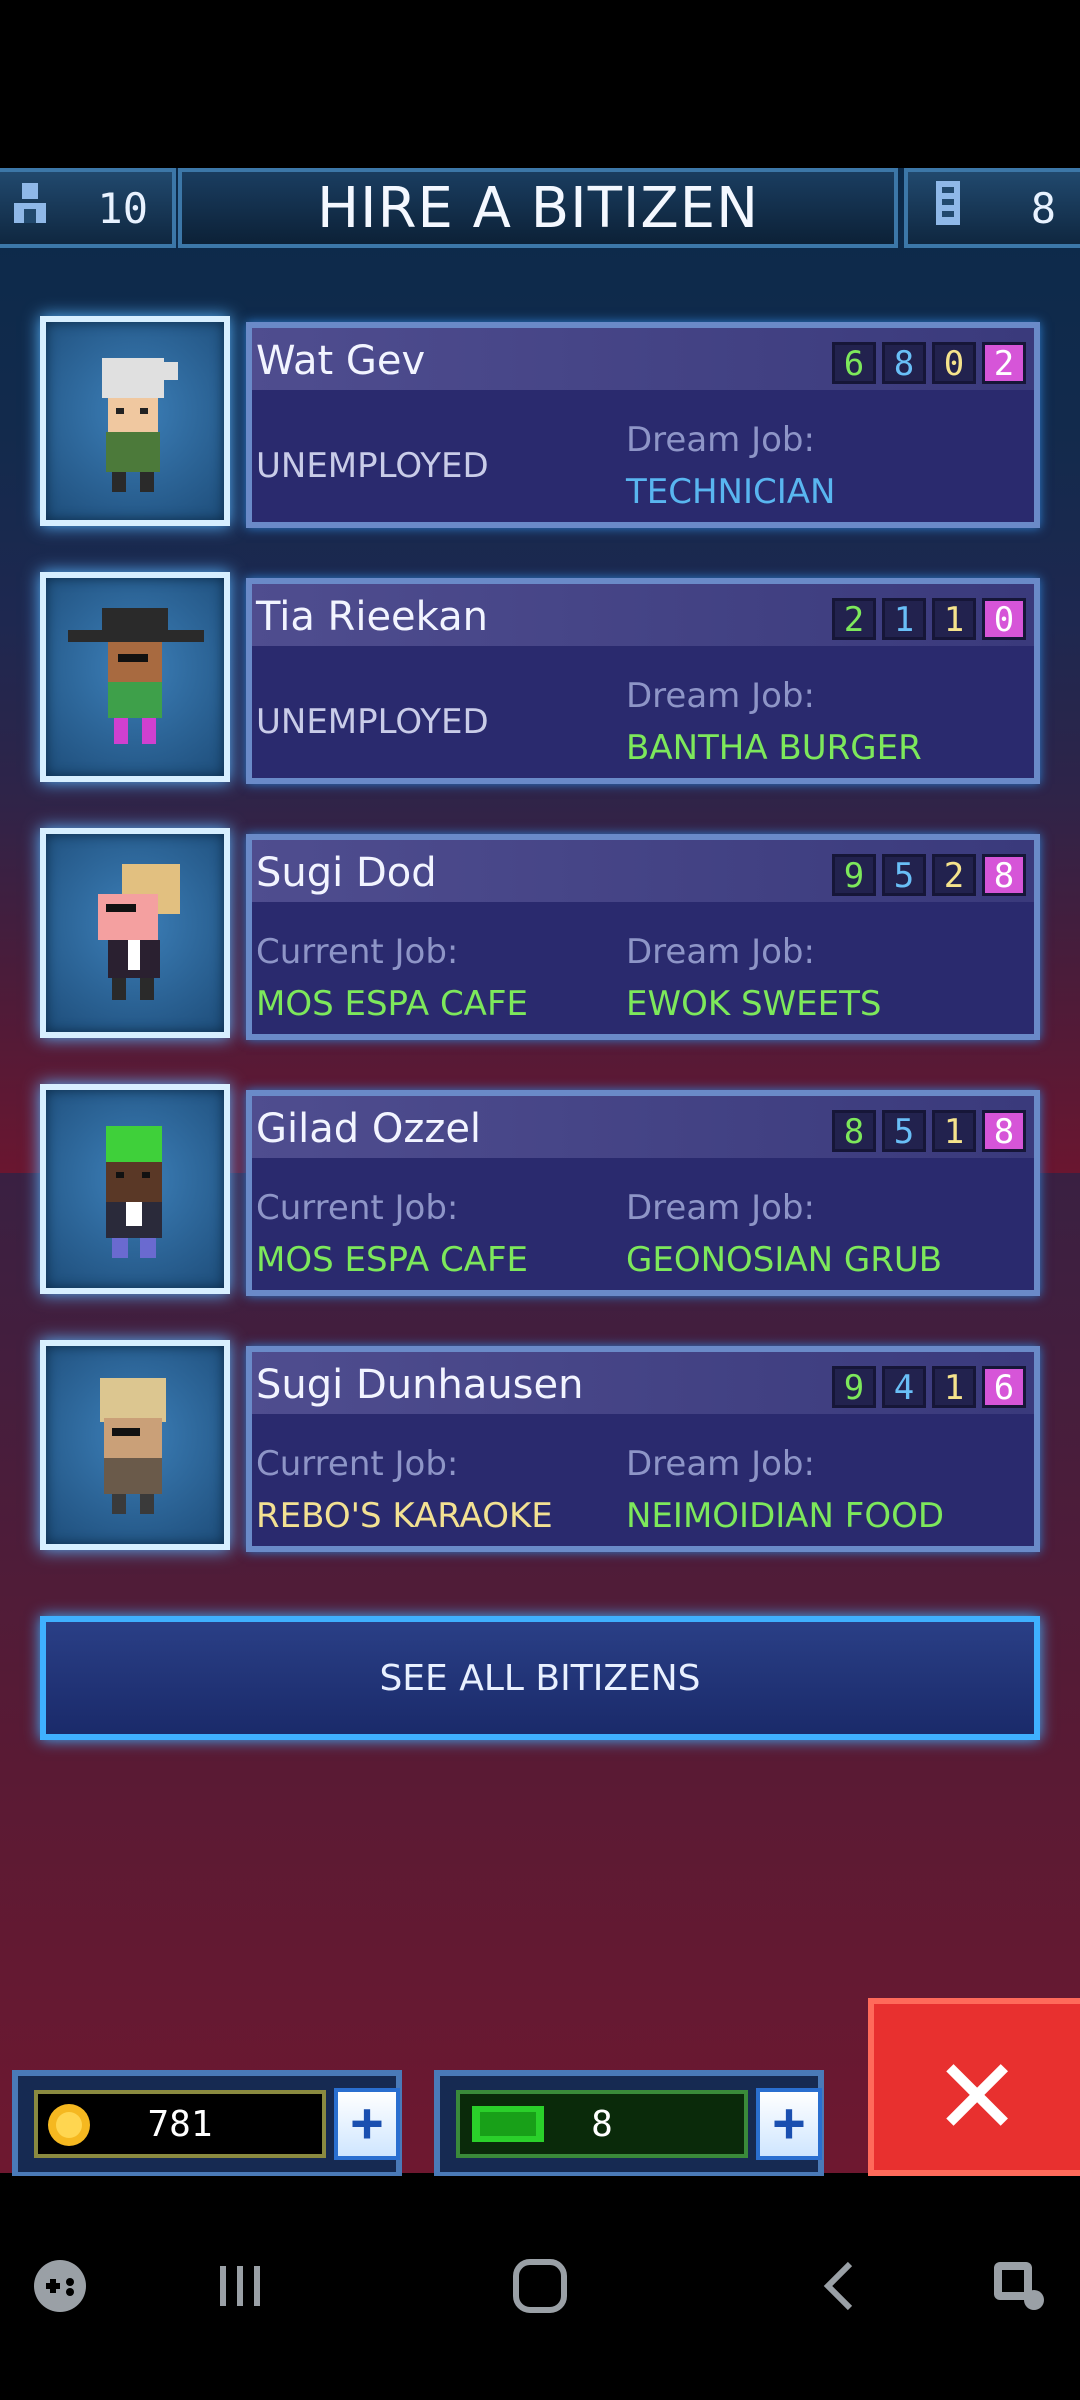  Describe the element at coordinates (904, 1387) in the screenshot. I see `stat-service: 4` at that location.